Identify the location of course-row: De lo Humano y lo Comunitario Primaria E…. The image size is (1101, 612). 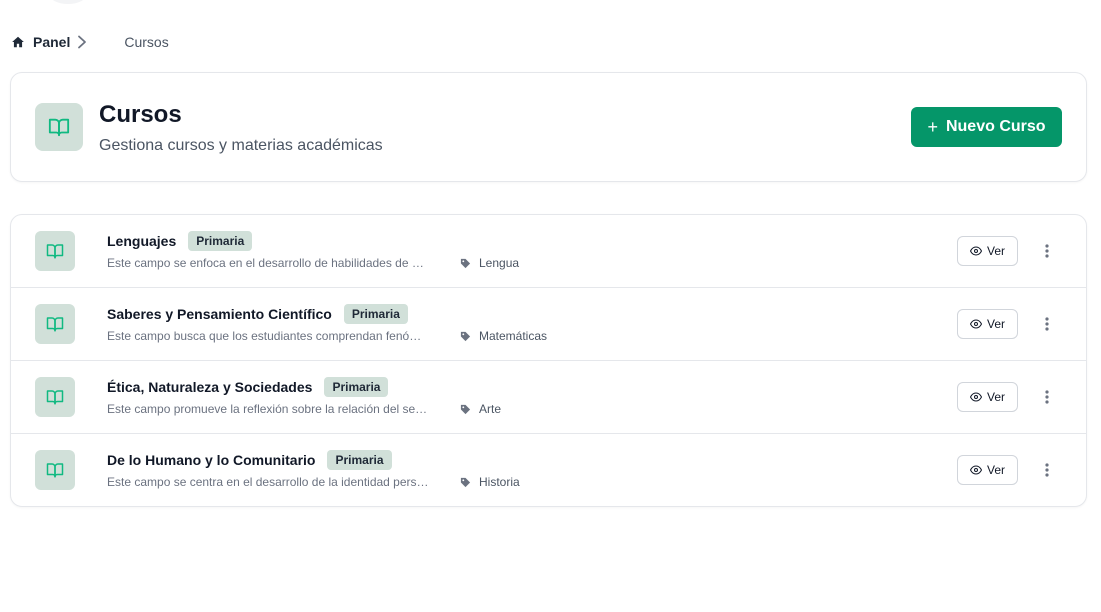
(548, 470).